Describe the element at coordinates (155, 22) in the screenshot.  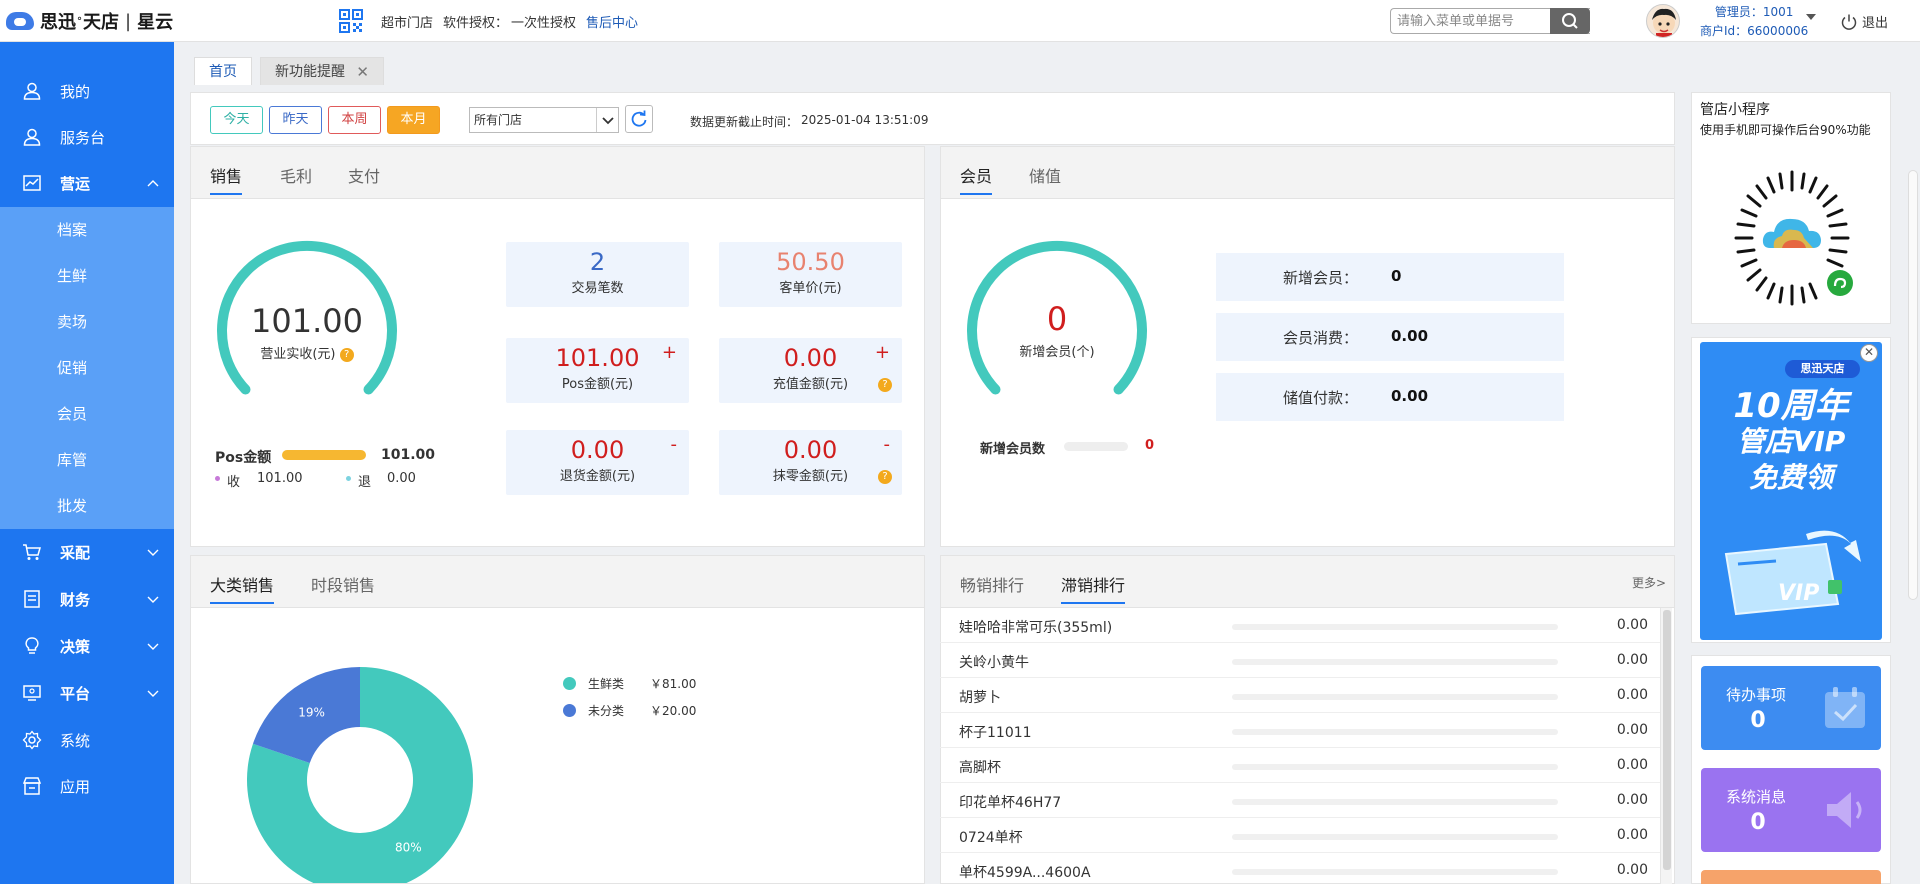
I see `brand-product: 星云` at that location.